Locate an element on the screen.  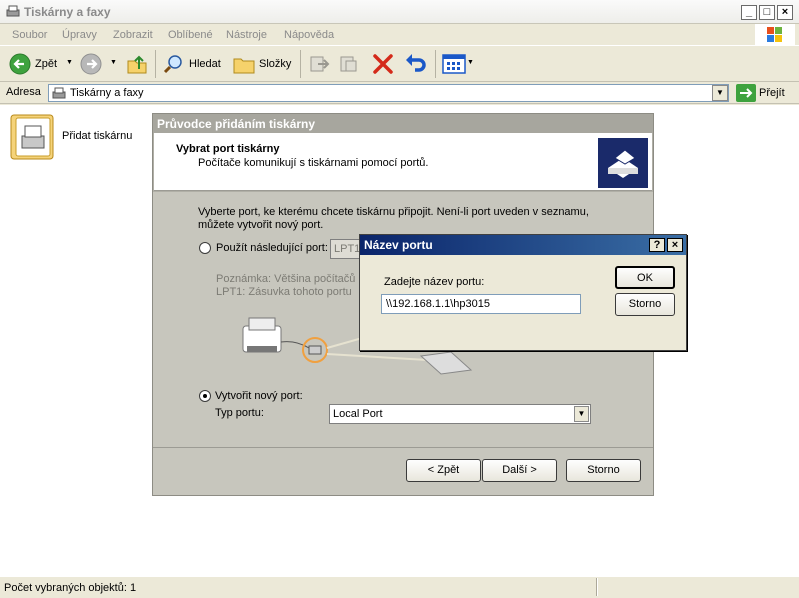
wizard-divider is located at coordinates (403, 447).